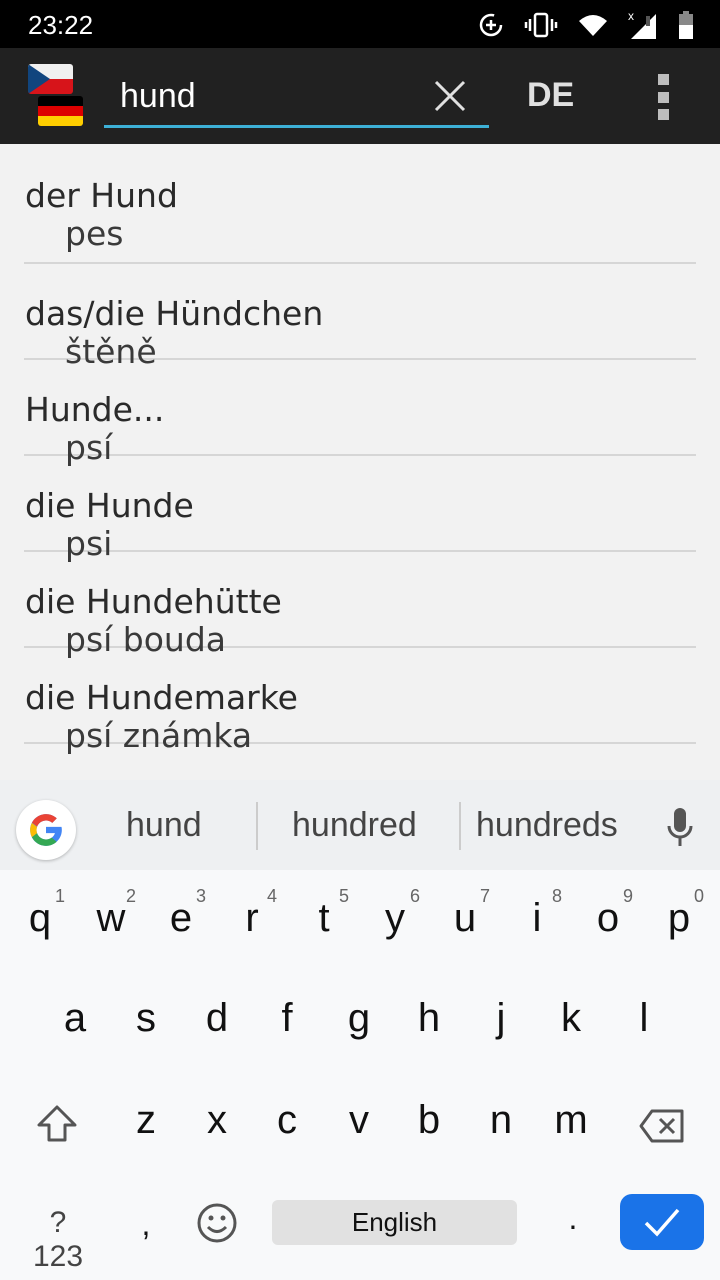 The image size is (720, 1280). What do you see at coordinates (58, 95) in the screenshot?
I see `language-pair-switch` at bounding box center [58, 95].